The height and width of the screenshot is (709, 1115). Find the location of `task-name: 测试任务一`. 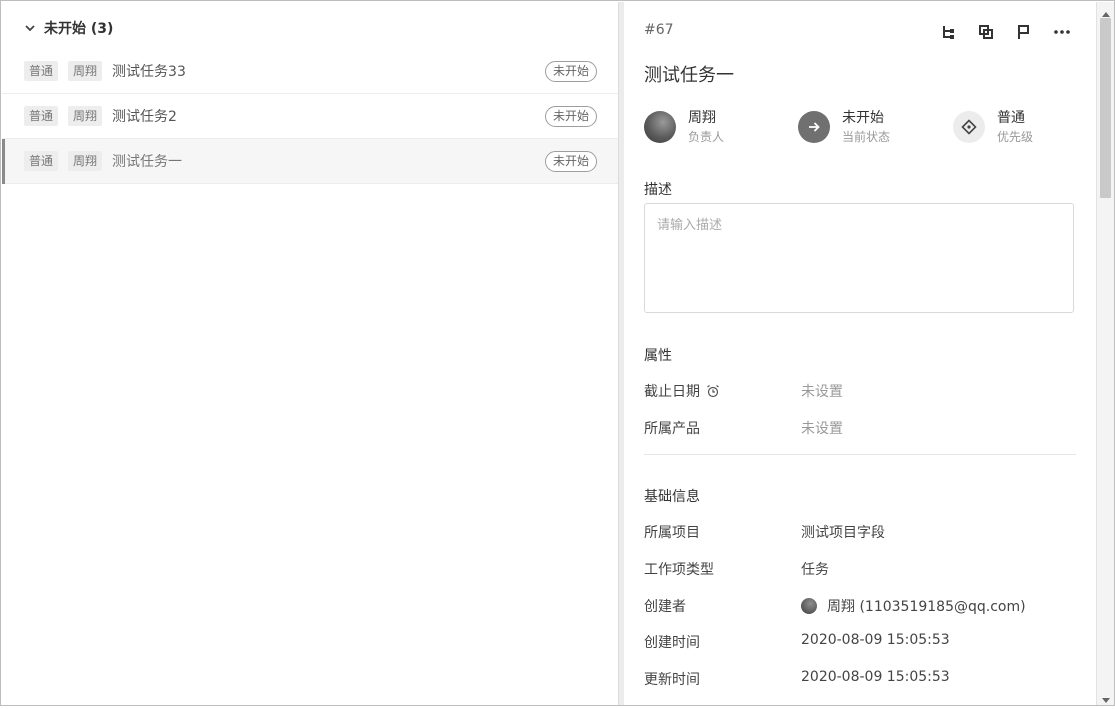

task-name: 测试任务一 is located at coordinates (147, 162).